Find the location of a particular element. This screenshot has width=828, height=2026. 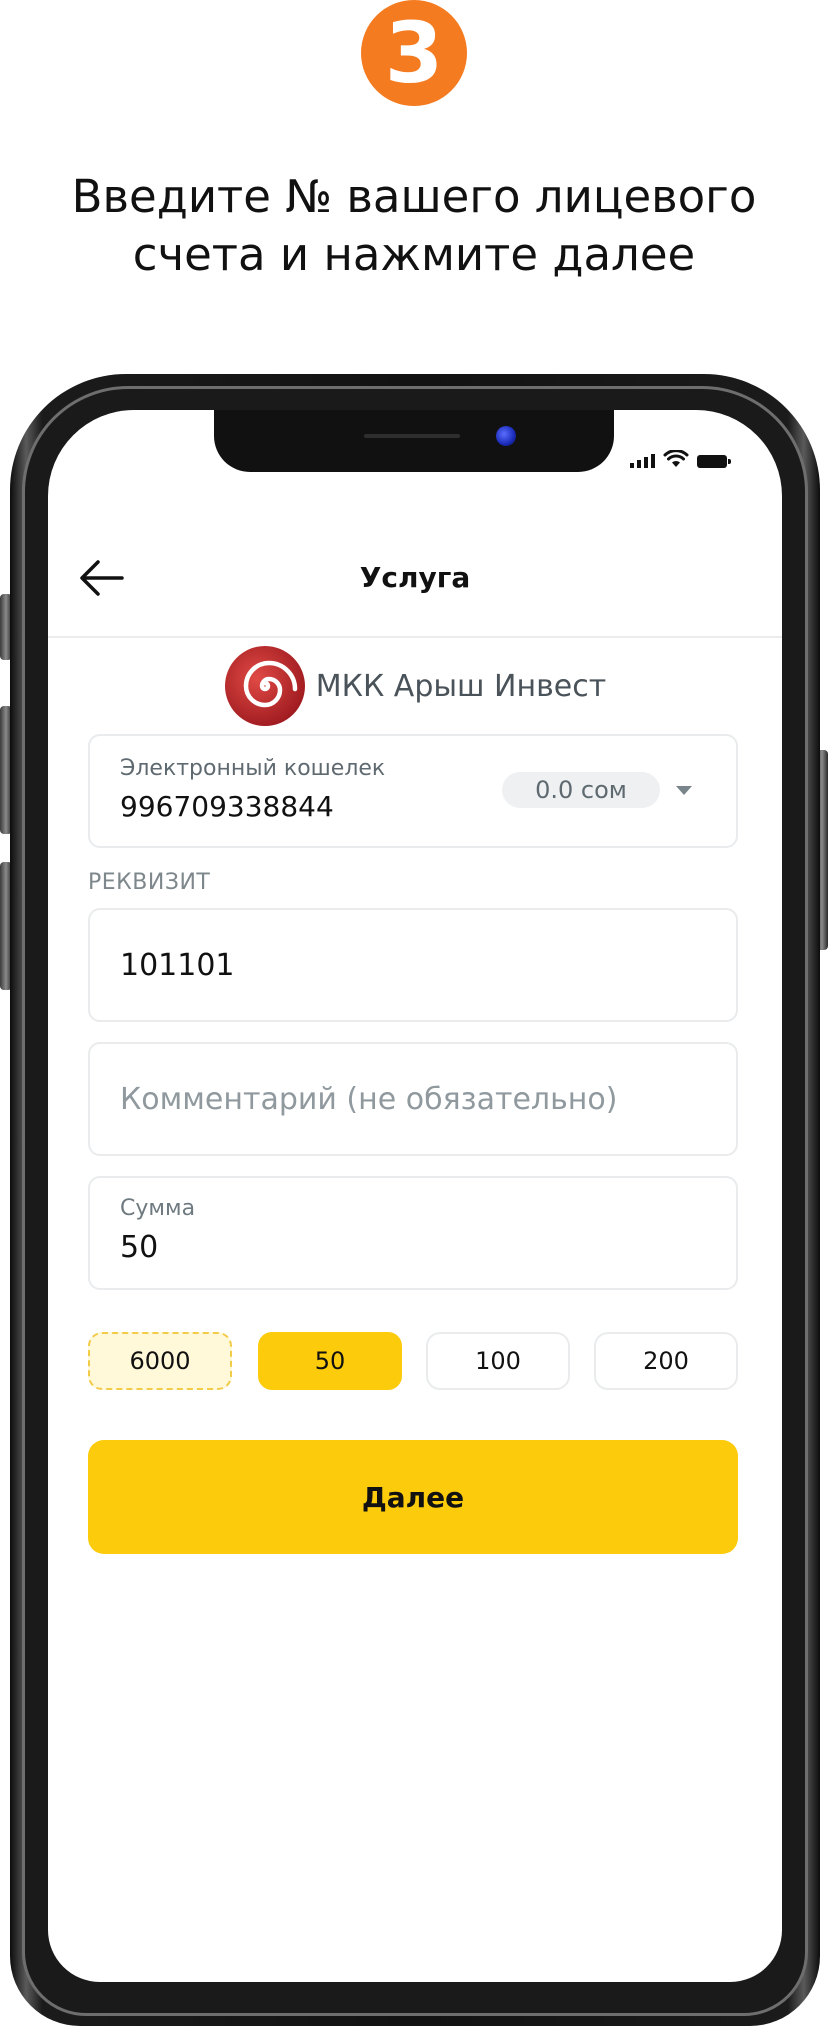

amount-value: 50 is located at coordinates (139, 1247).